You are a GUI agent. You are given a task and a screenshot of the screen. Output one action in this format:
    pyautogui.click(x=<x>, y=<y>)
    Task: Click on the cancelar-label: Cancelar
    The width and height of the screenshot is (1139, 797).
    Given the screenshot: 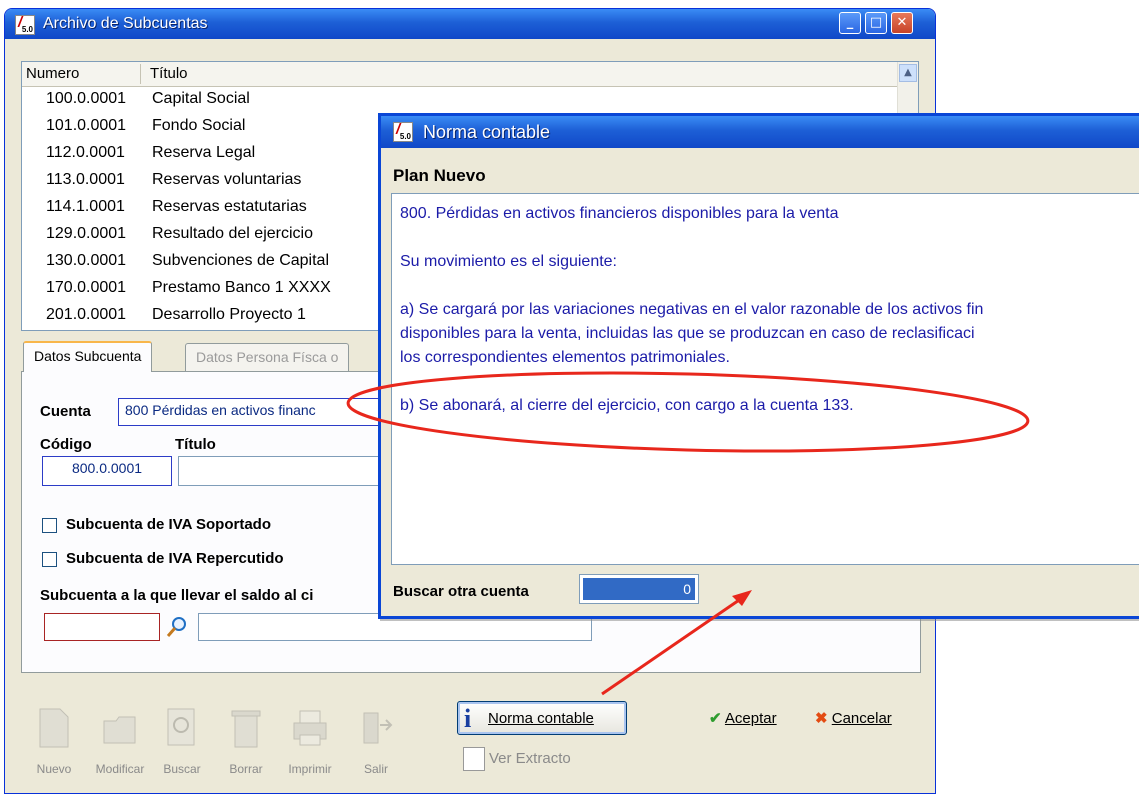 What is the action you would take?
    pyautogui.click(x=861, y=718)
    